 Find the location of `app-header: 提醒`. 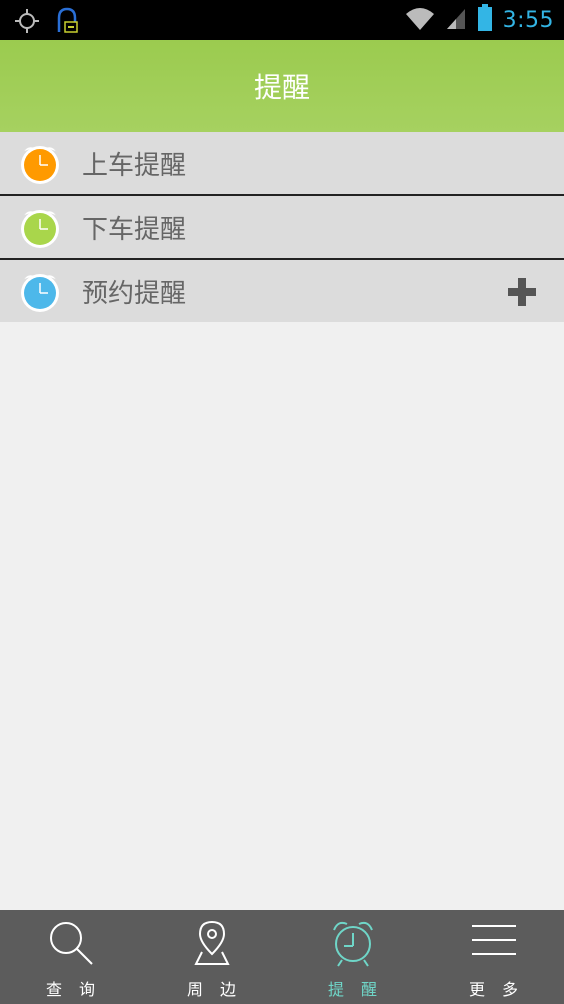

app-header: 提醒 is located at coordinates (282, 86).